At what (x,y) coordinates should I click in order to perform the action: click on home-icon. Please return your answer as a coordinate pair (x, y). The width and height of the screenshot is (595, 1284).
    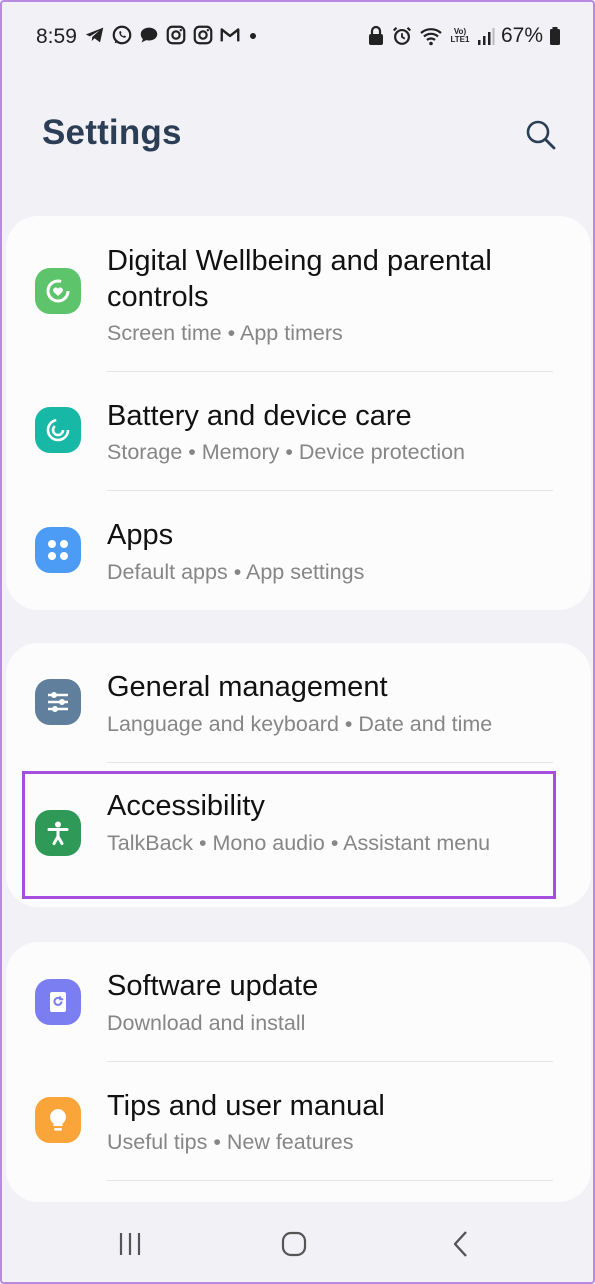
    Looking at the image, I should click on (294, 1244).